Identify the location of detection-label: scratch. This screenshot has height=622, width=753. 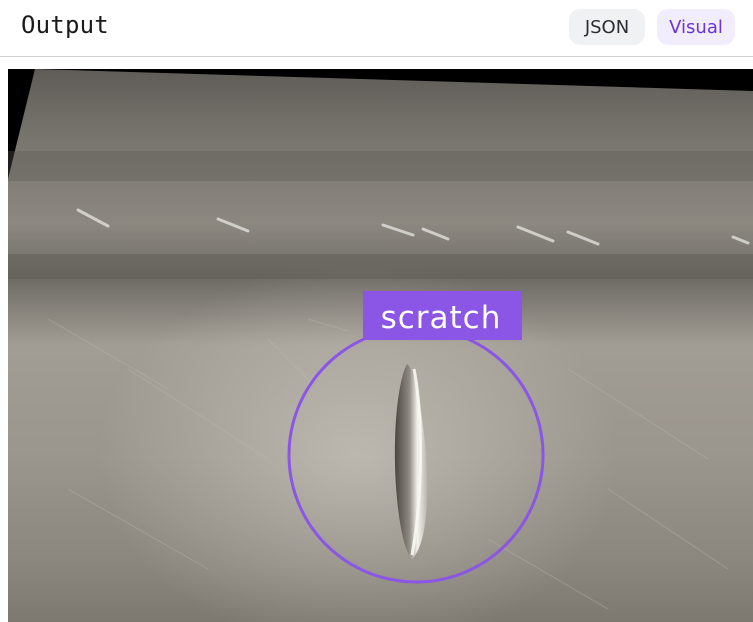
(441, 318).